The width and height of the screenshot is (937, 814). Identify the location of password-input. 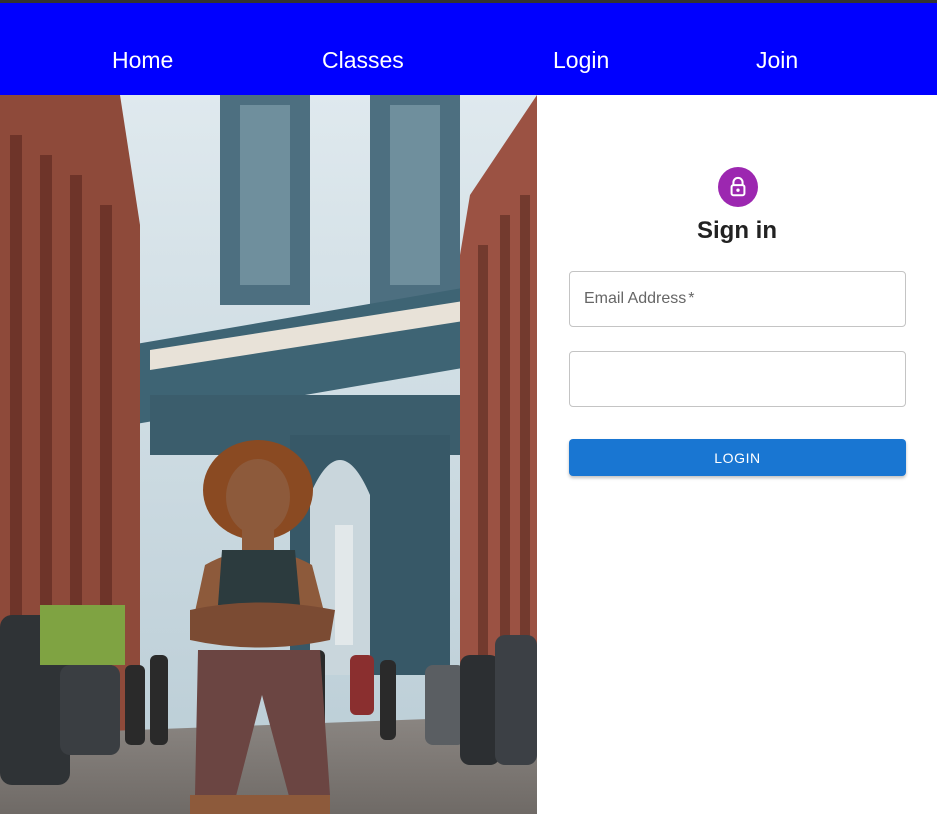
(737, 379).